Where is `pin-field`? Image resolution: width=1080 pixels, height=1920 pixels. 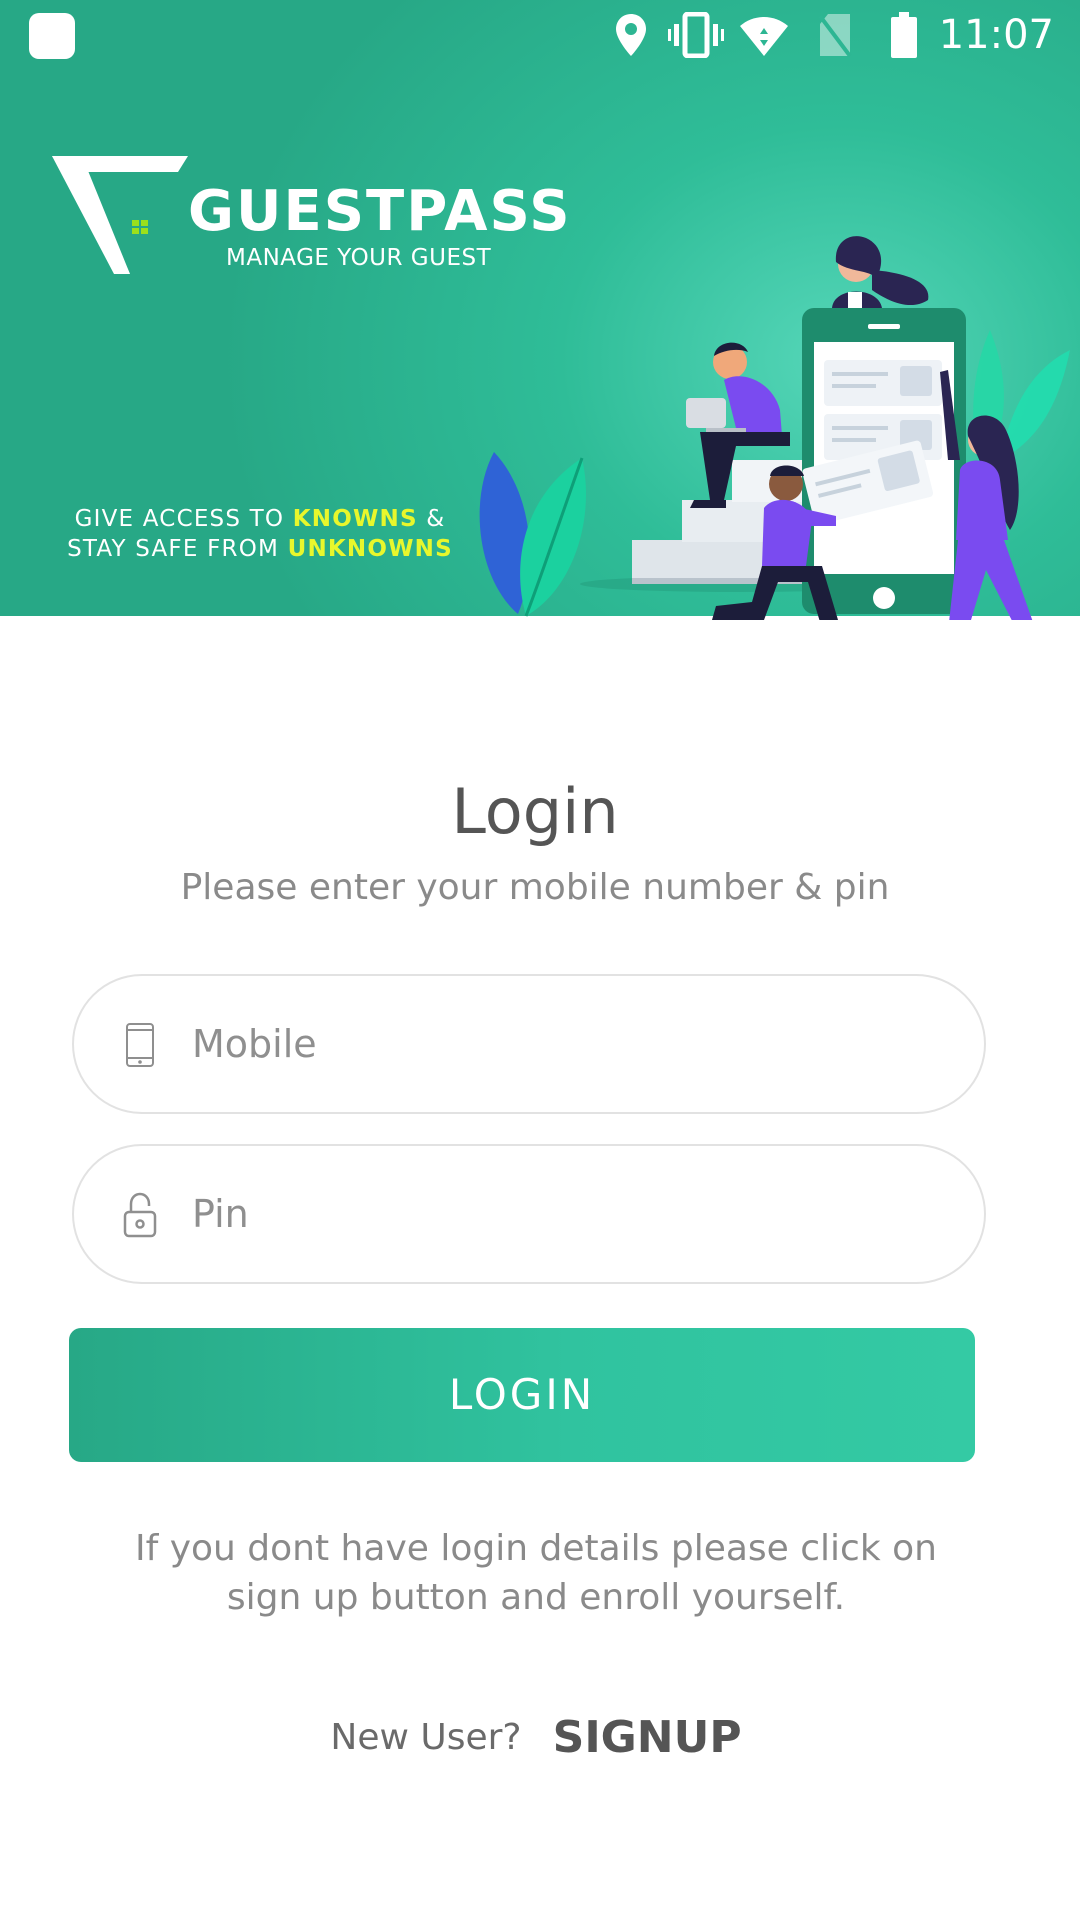
pin-field is located at coordinates (529, 1214).